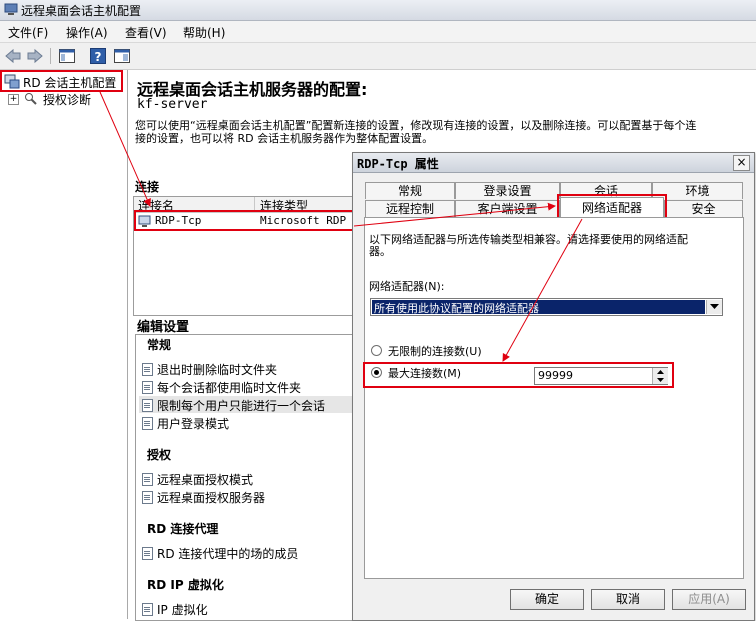 Image resolution: width=756 pixels, height=621 pixels. What do you see at coordinates (146, 32) in the screenshot?
I see `menu-view: 查看(V)` at bounding box center [146, 32].